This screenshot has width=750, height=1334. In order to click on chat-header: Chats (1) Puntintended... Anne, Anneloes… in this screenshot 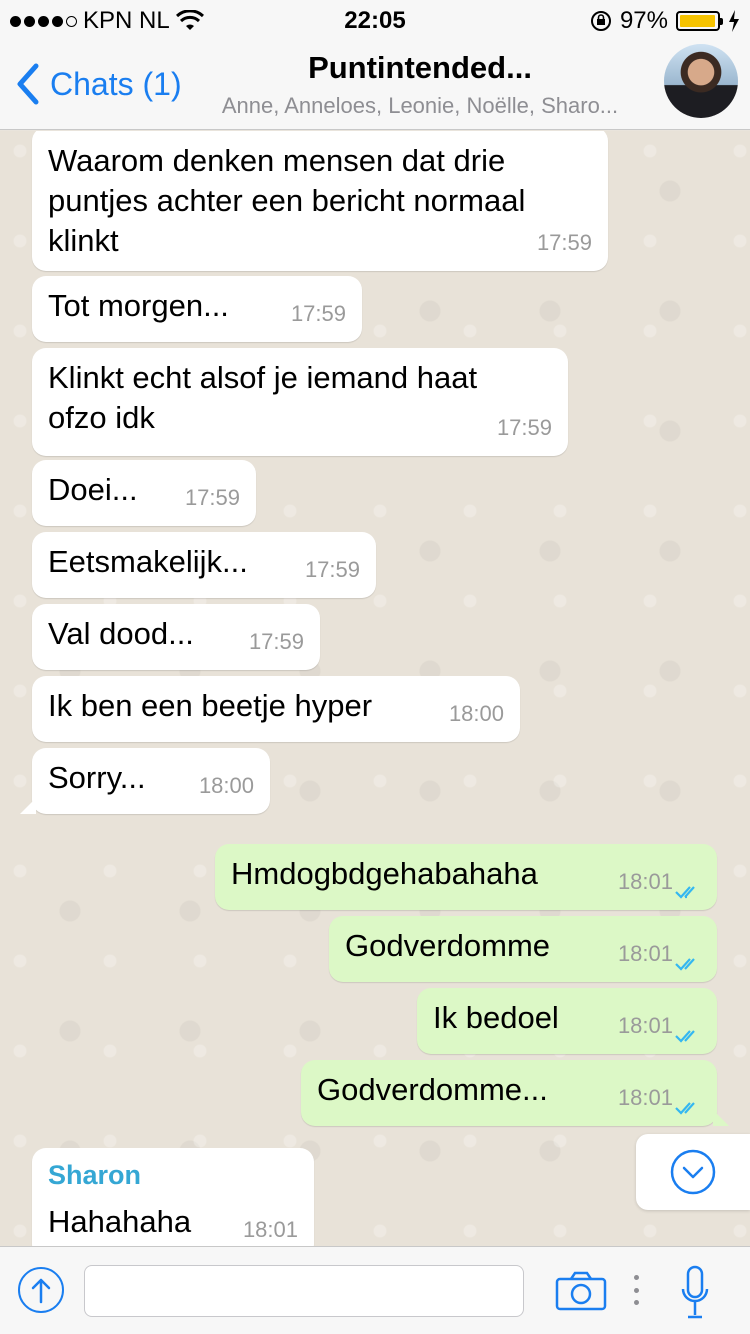, I will do `click(375, 85)`.